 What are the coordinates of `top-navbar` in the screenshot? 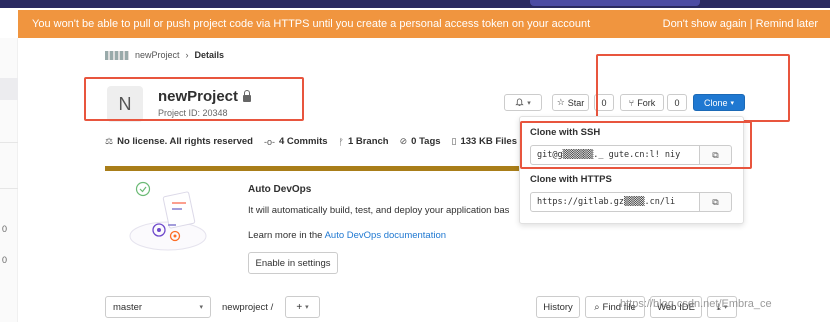 It's located at (415, 4).